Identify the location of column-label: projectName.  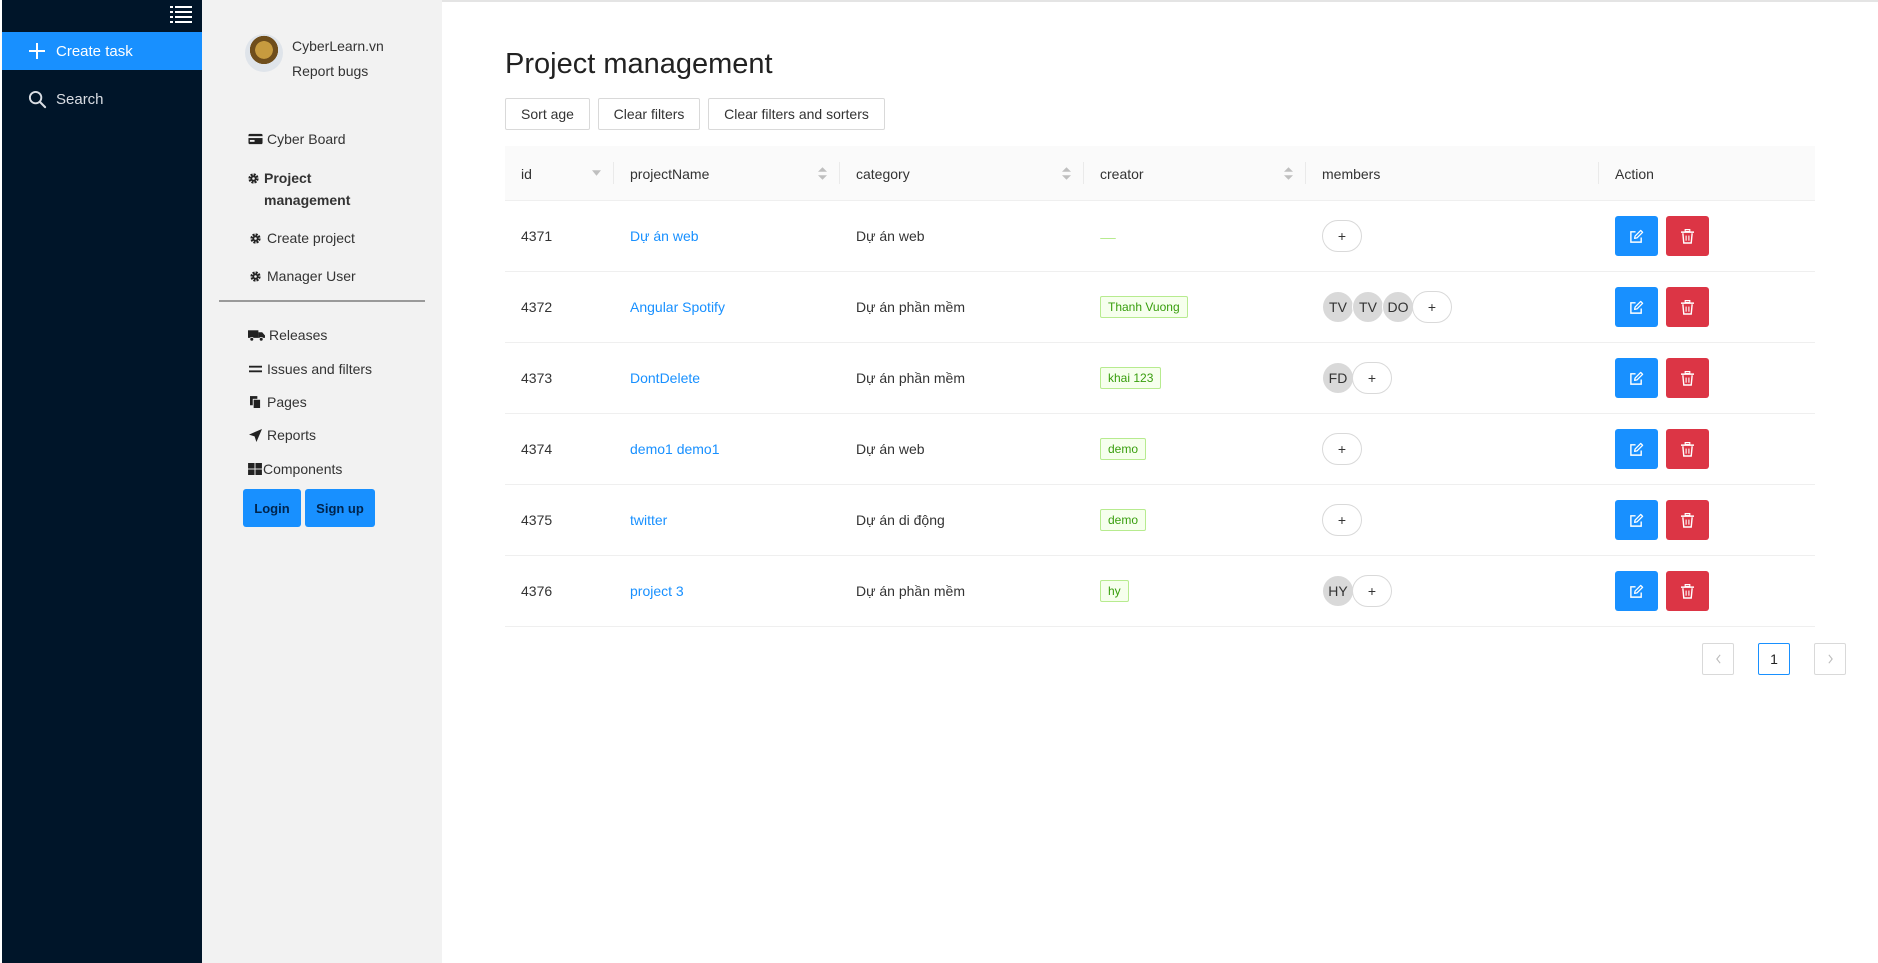
(670, 173).